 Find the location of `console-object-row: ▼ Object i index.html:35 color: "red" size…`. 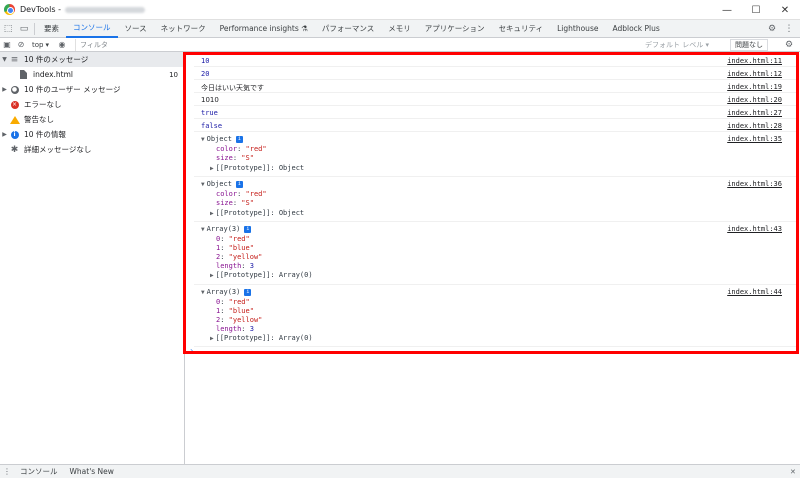

console-object-row: ▼ Object i index.html:35 color: "red" size… is located at coordinates (495, 154).